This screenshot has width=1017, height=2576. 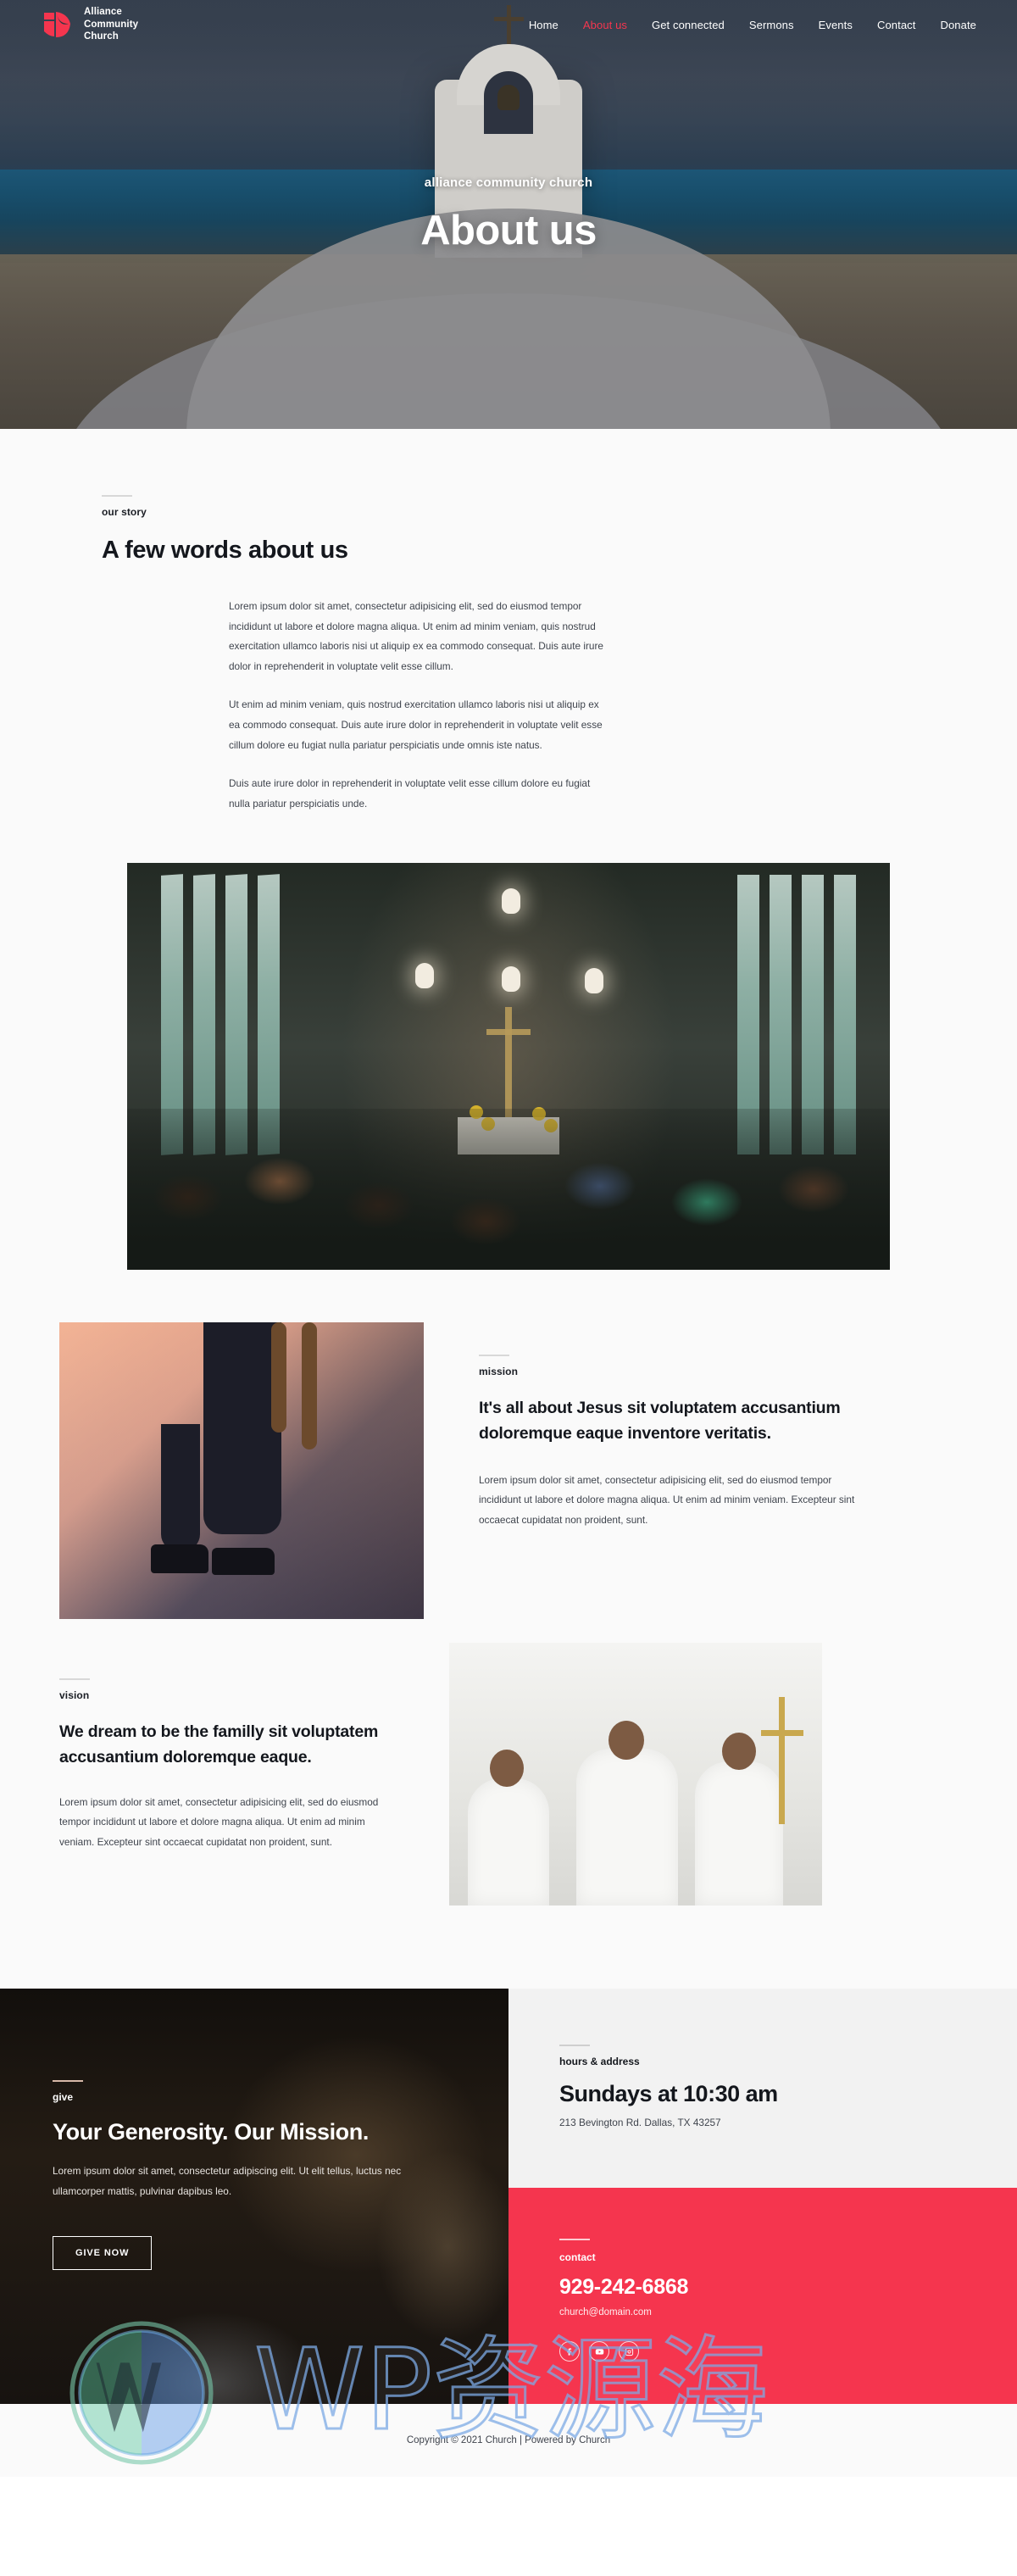 I want to click on nav-item-about-us: About us, so click(x=605, y=25).